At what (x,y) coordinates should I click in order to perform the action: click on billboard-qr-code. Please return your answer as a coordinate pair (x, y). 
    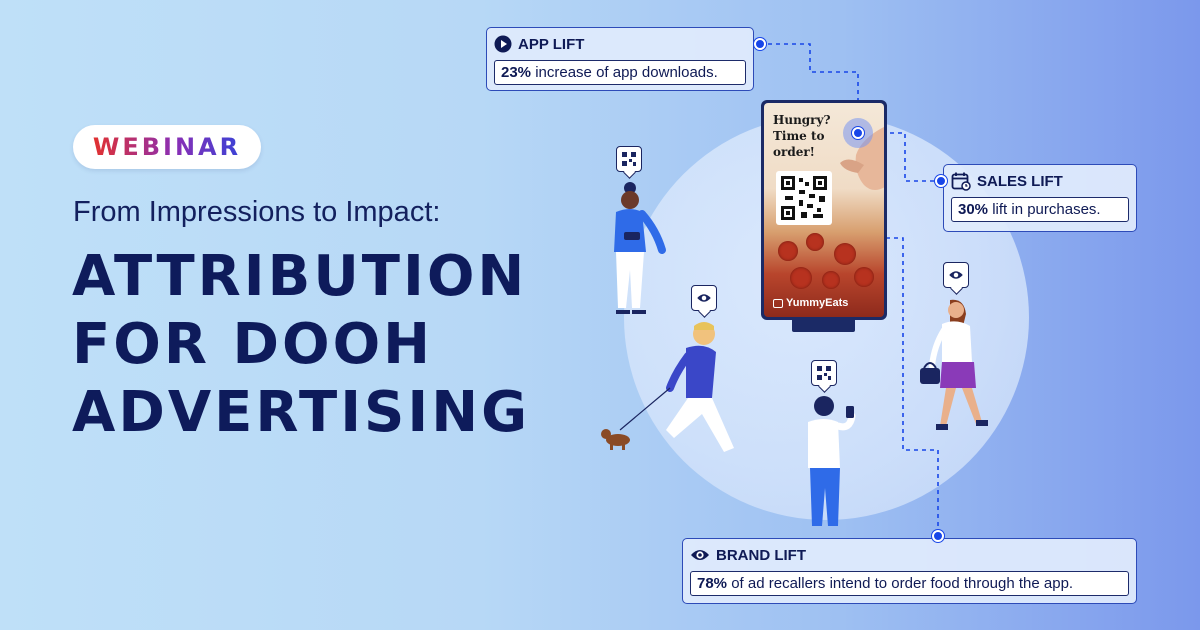
    Looking at the image, I should click on (804, 198).